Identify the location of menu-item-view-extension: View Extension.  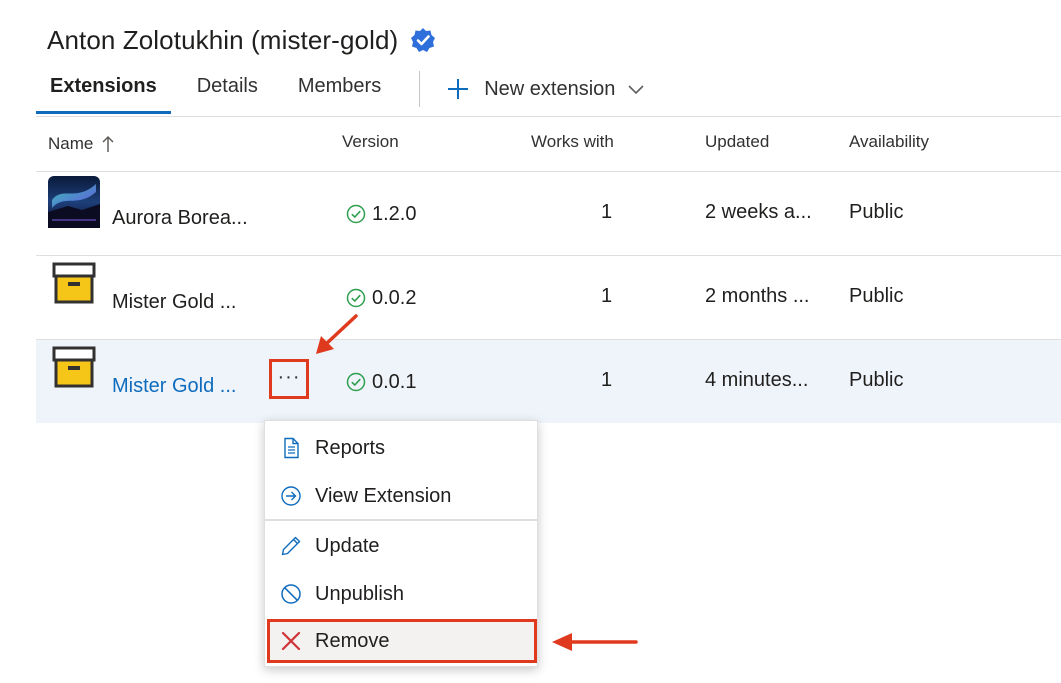
(401, 496).